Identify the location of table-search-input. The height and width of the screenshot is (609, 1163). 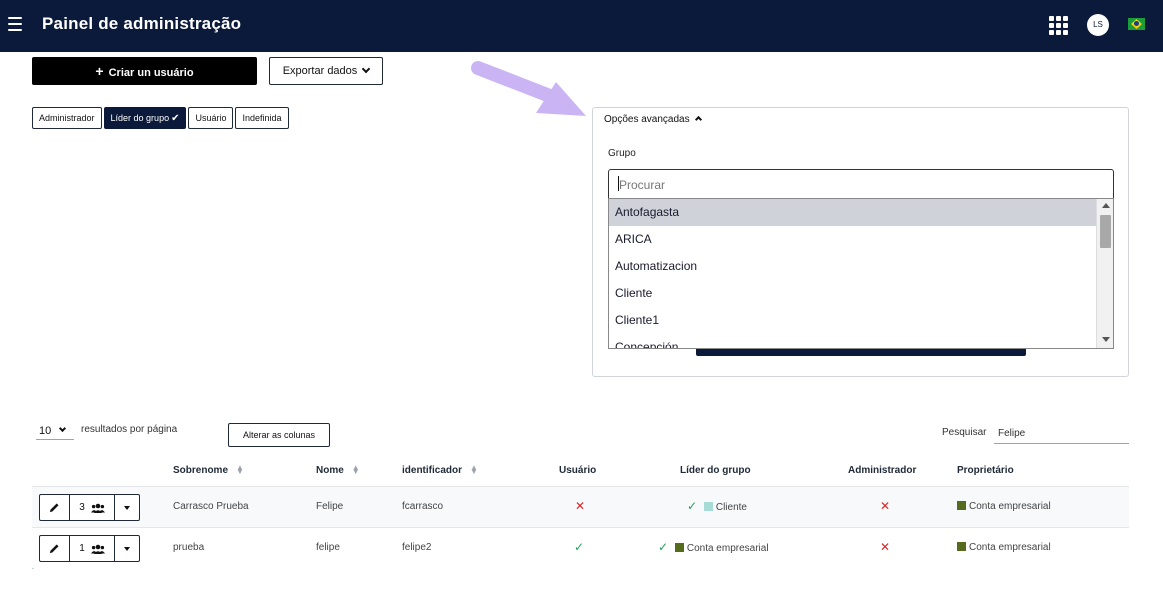
(1061, 434).